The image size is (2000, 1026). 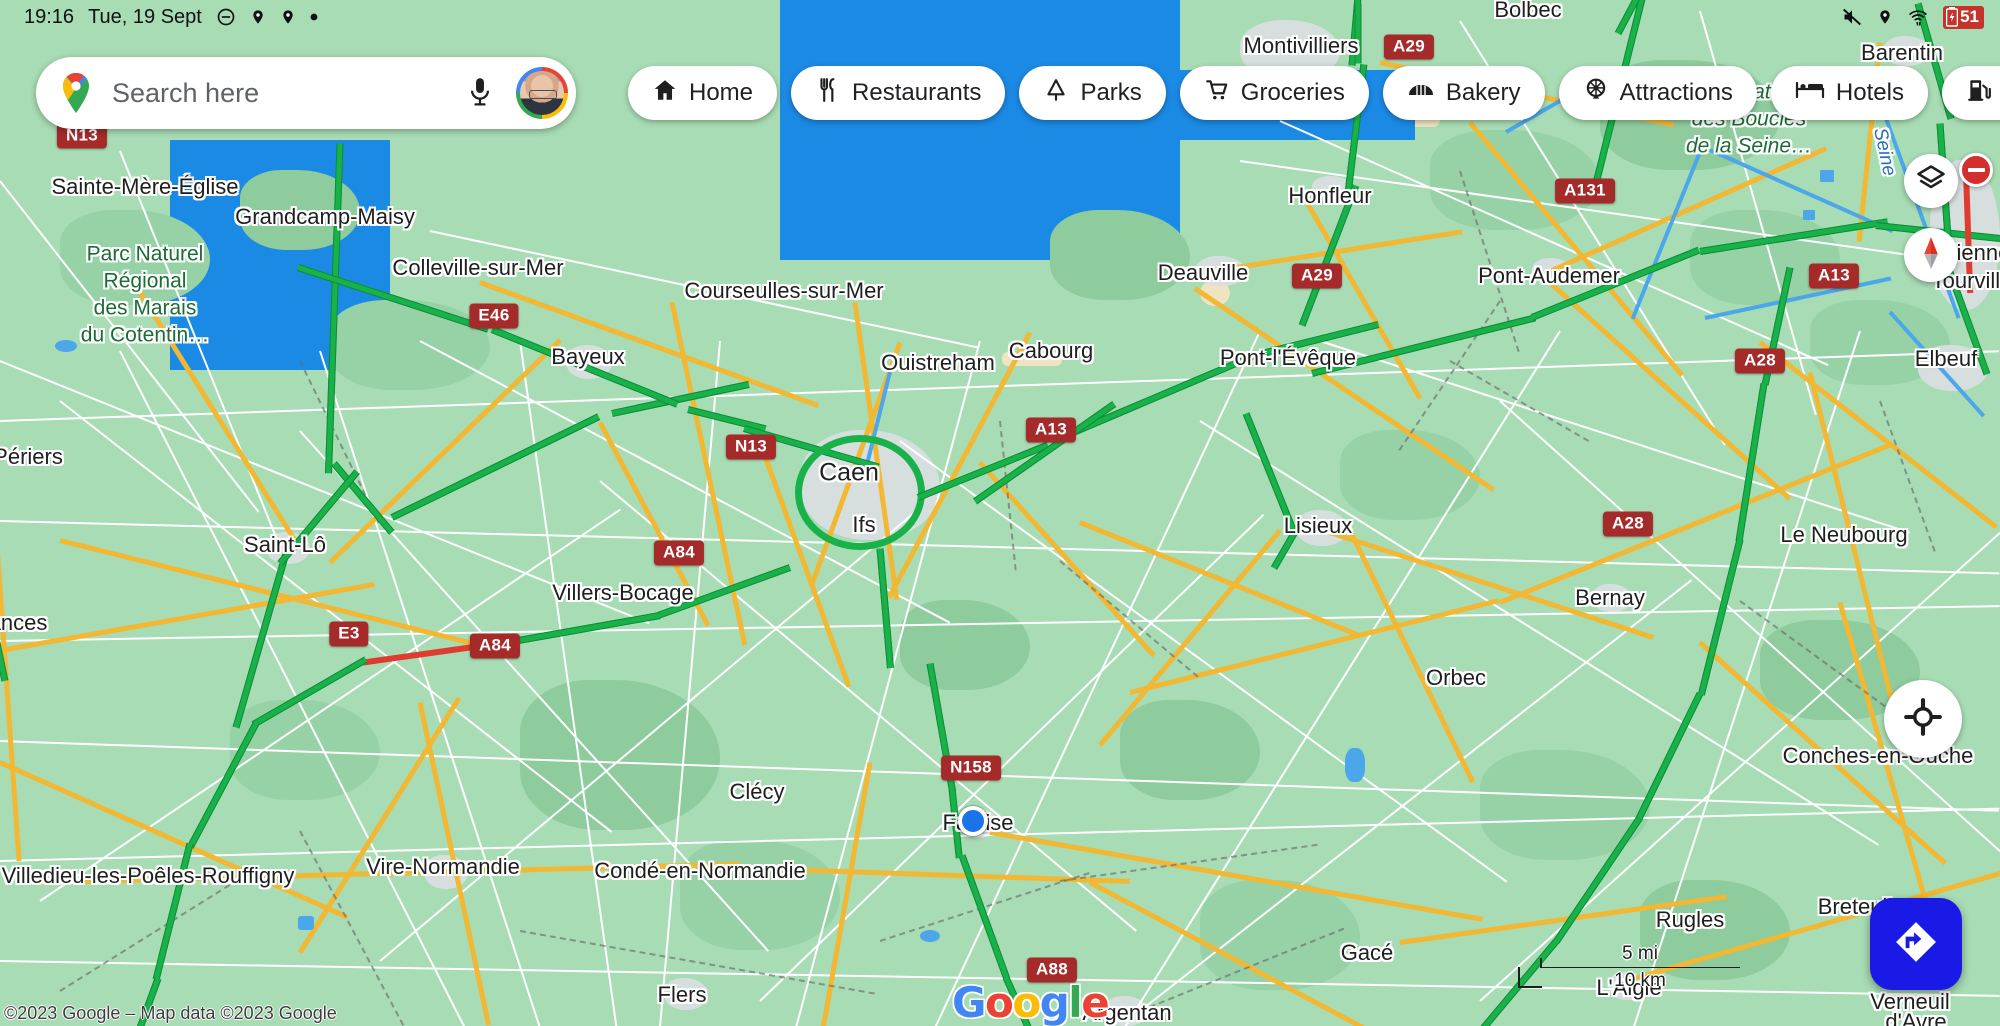 I want to click on chip-petrol: Petrol, so click(x=1970, y=93).